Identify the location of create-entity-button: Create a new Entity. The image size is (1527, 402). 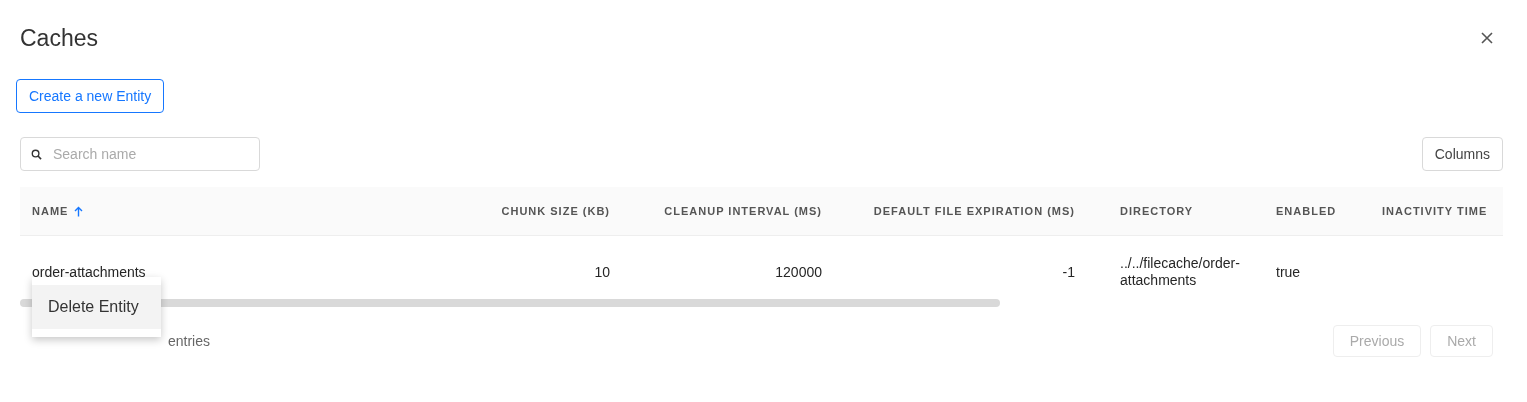
(90, 96).